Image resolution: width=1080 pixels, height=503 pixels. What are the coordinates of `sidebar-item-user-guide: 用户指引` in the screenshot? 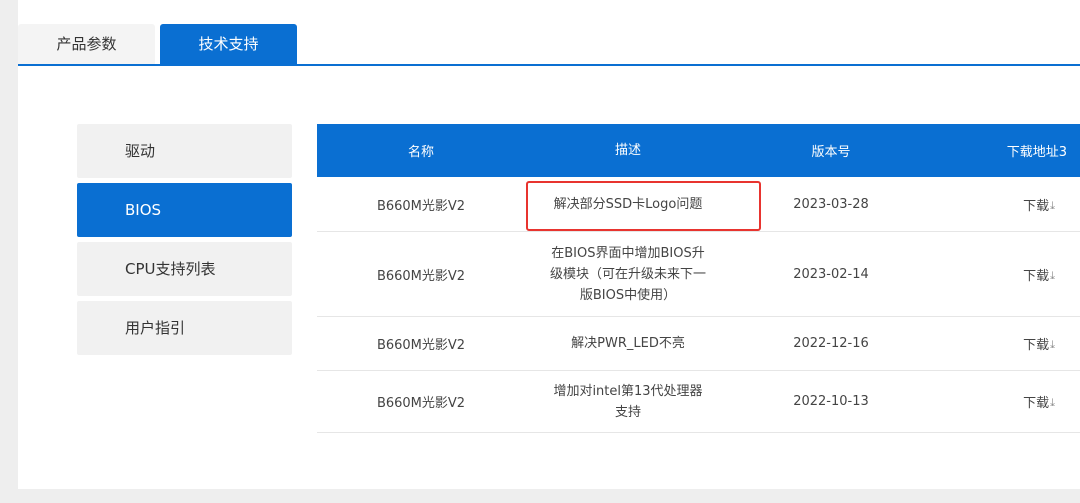 It's located at (184, 328).